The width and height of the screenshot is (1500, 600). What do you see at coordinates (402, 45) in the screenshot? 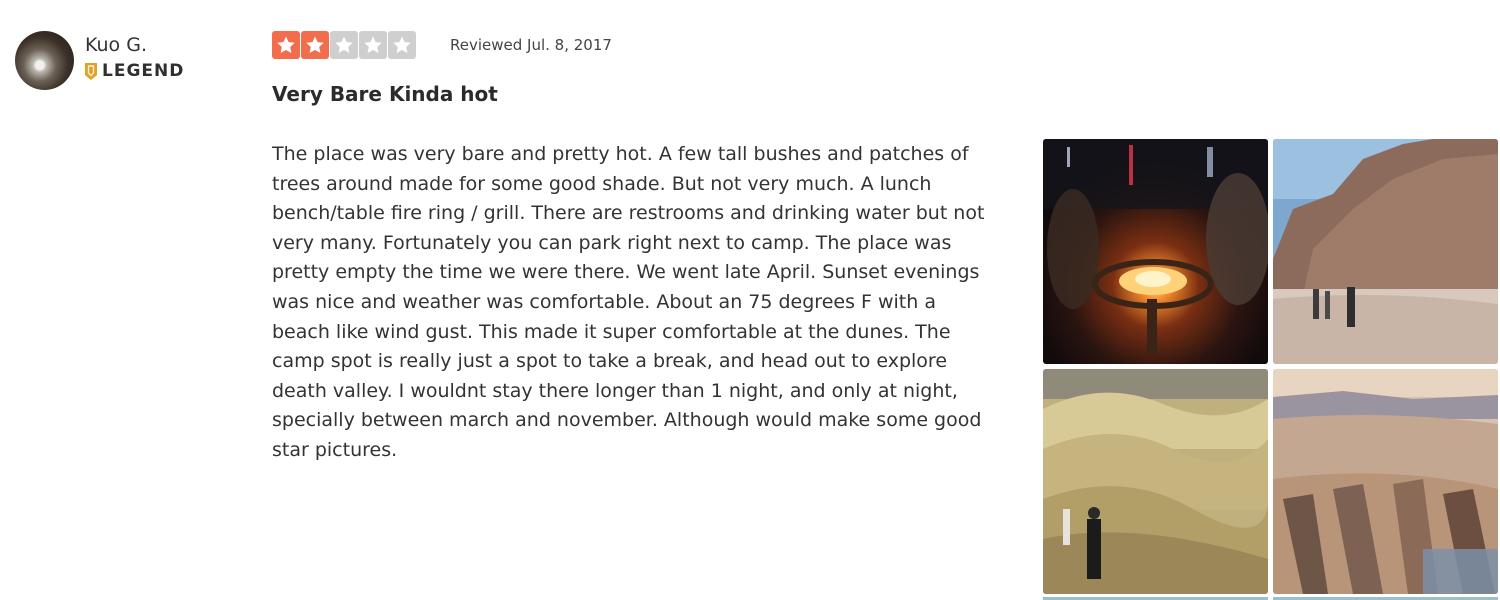
I see `star-5-icon` at bounding box center [402, 45].